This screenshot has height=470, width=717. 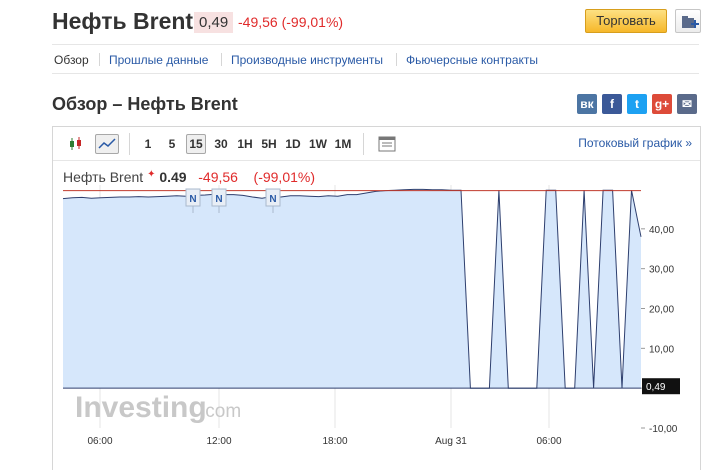 I want to click on add-to-portfolio-button, so click(x=688, y=21).